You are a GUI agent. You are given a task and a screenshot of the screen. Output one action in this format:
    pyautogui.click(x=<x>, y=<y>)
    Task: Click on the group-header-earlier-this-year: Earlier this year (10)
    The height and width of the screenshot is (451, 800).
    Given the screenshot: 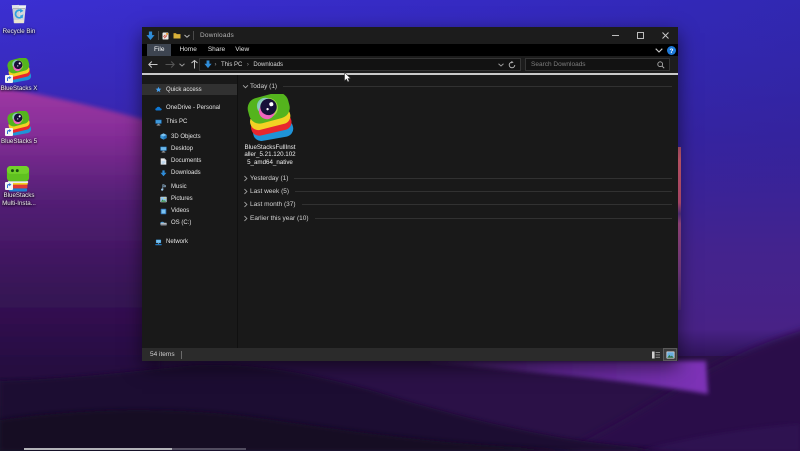 What is the action you would take?
    pyautogui.click(x=457, y=218)
    